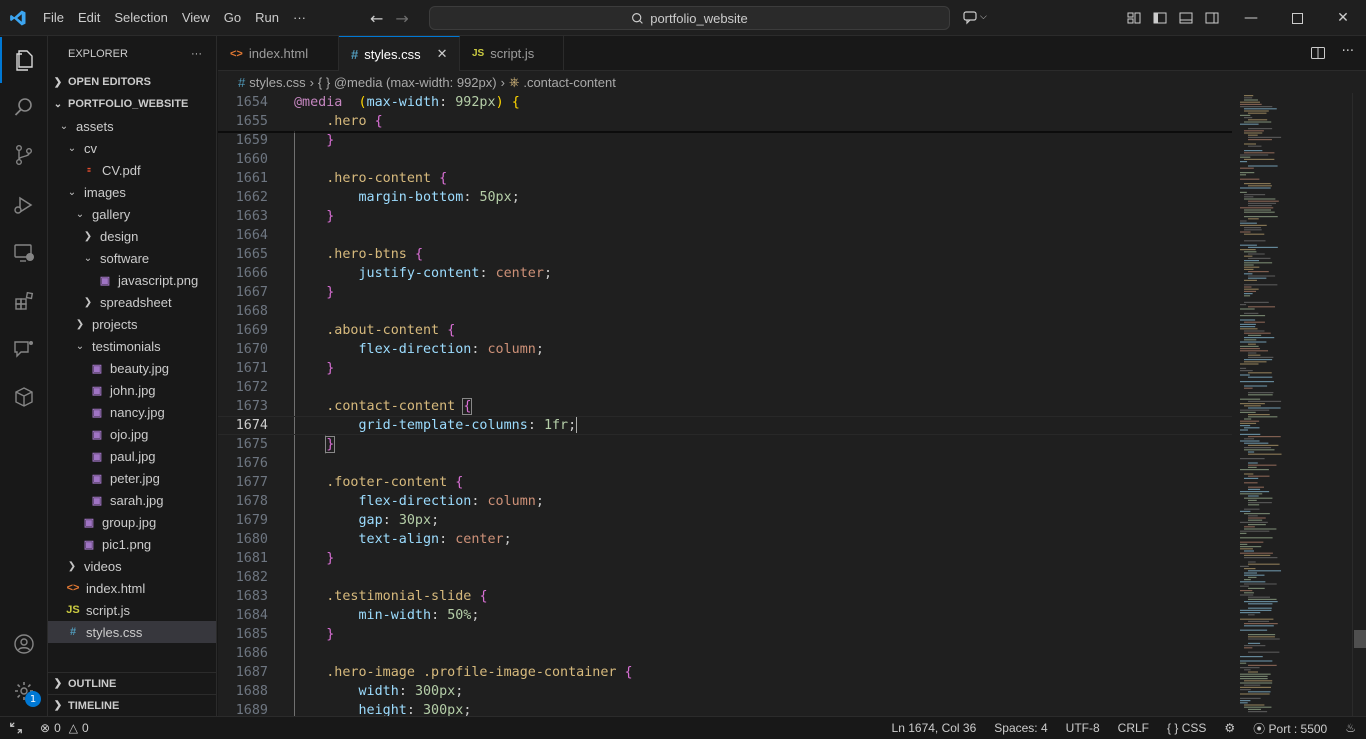 Image resolution: width=1366 pixels, height=739 pixels. I want to click on code-token: :, so click(447, 102).